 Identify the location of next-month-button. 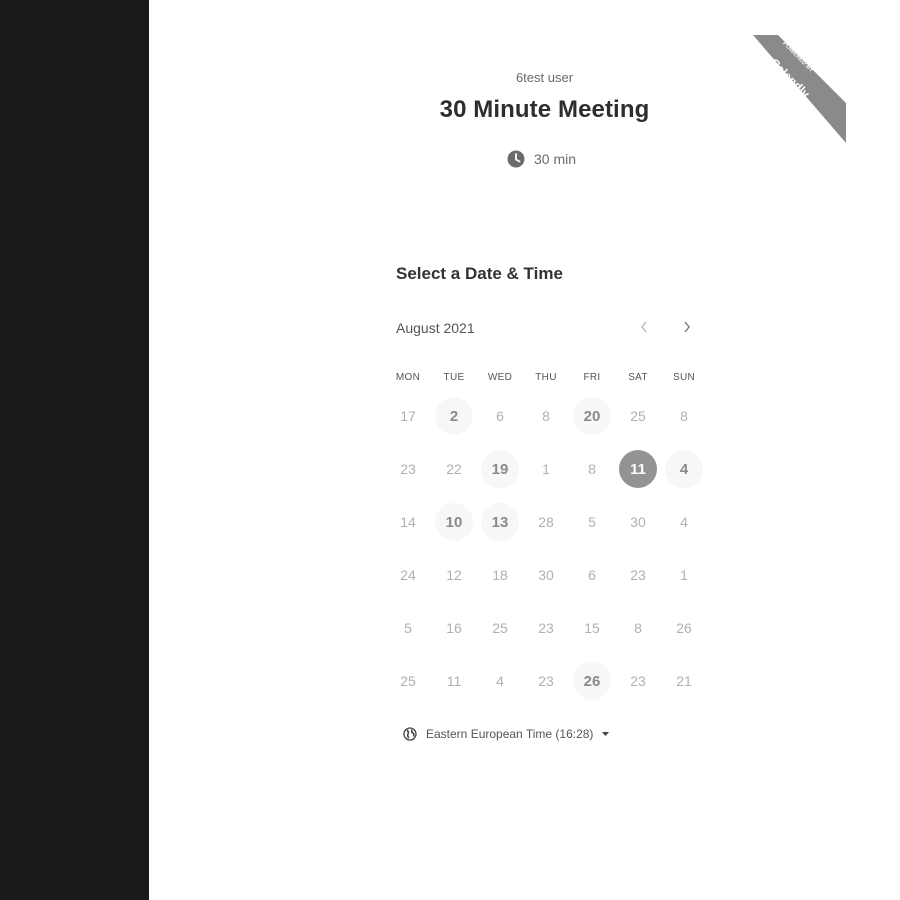
(687, 329).